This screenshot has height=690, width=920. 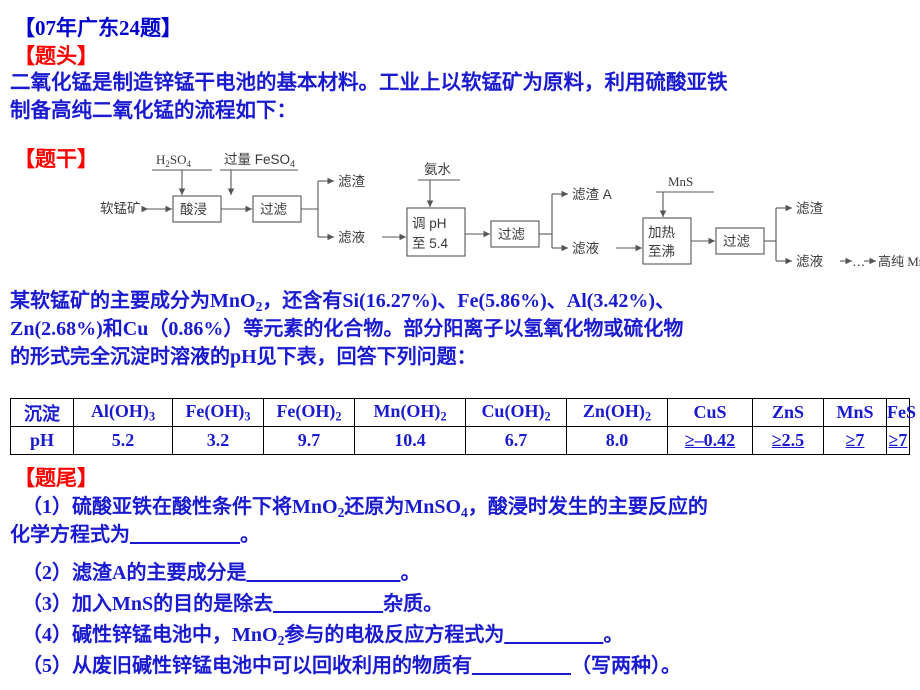 I want to click on table-cell-ph-fes: ≥7, so click(x=898, y=440).